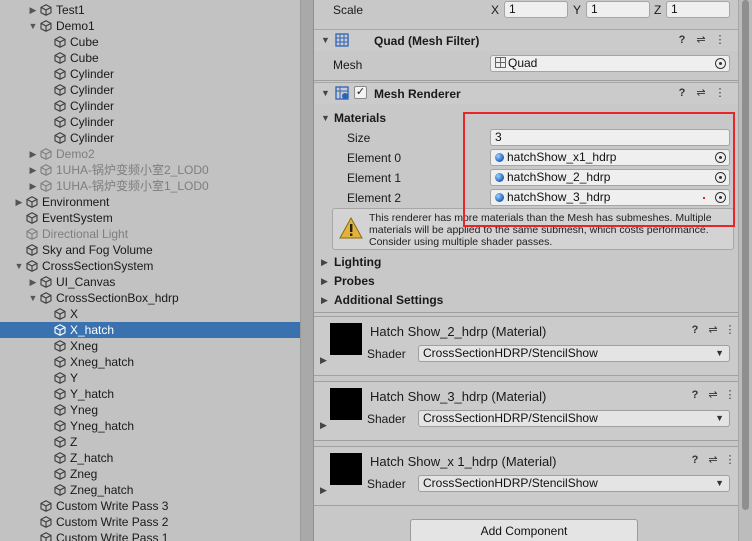 Image resolution: width=752 pixels, height=541 pixels. Describe the element at coordinates (526, 93) in the screenshot. I see `mesh-renderer-header: ▼ ✓ Mesh Renderer ? ⇌ ⋮` at that location.